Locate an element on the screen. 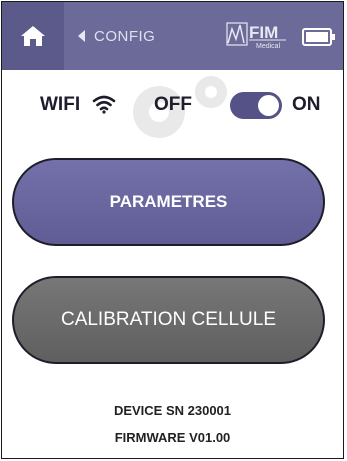 Image resolution: width=347 pixels, height=461 pixels. home-icon is located at coordinates (33, 36).